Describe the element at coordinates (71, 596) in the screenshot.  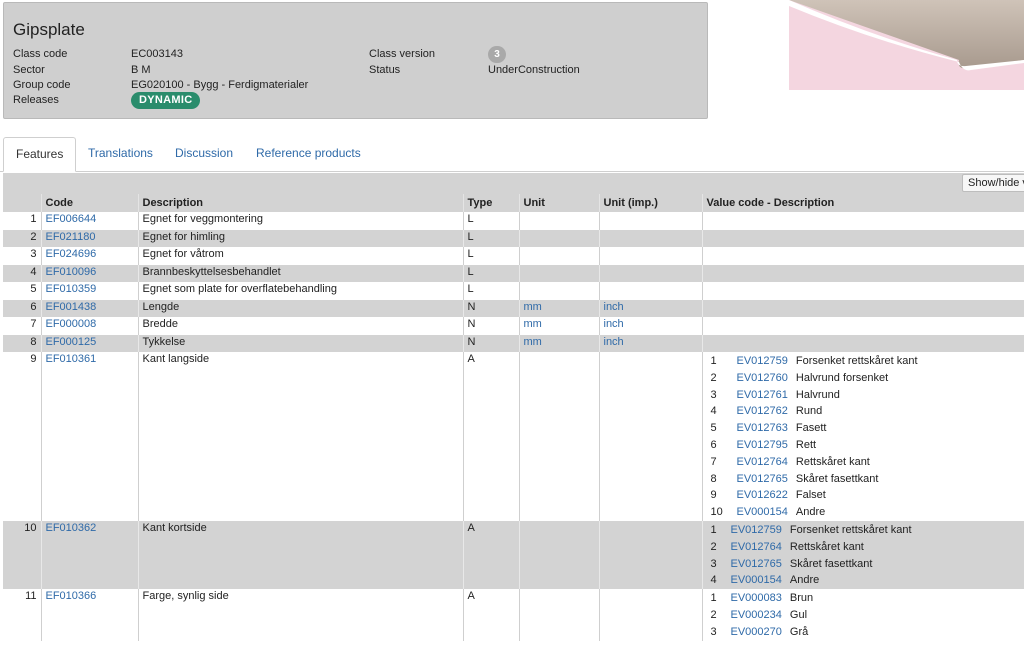
I see `feature-code-link: EF010366` at that location.